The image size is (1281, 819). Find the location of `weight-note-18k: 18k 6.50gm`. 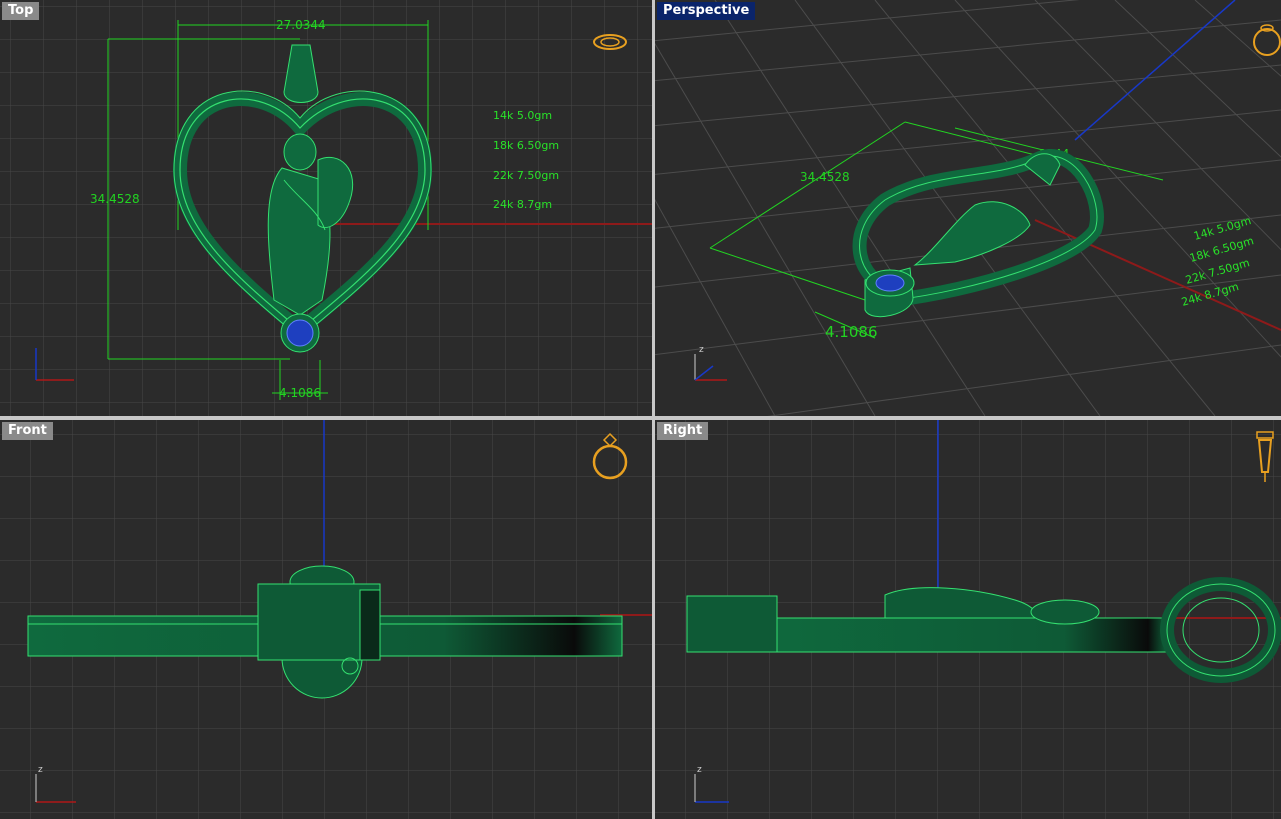

weight-note-18k: 18k 6.50gm is located at coordinates (526, 145).